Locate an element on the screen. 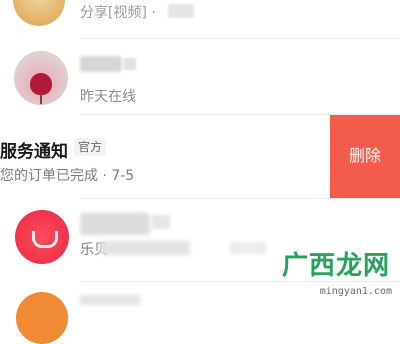  last-message-preview: 您的订单已完成 · 7-5 is located at coordinates (67, 176).